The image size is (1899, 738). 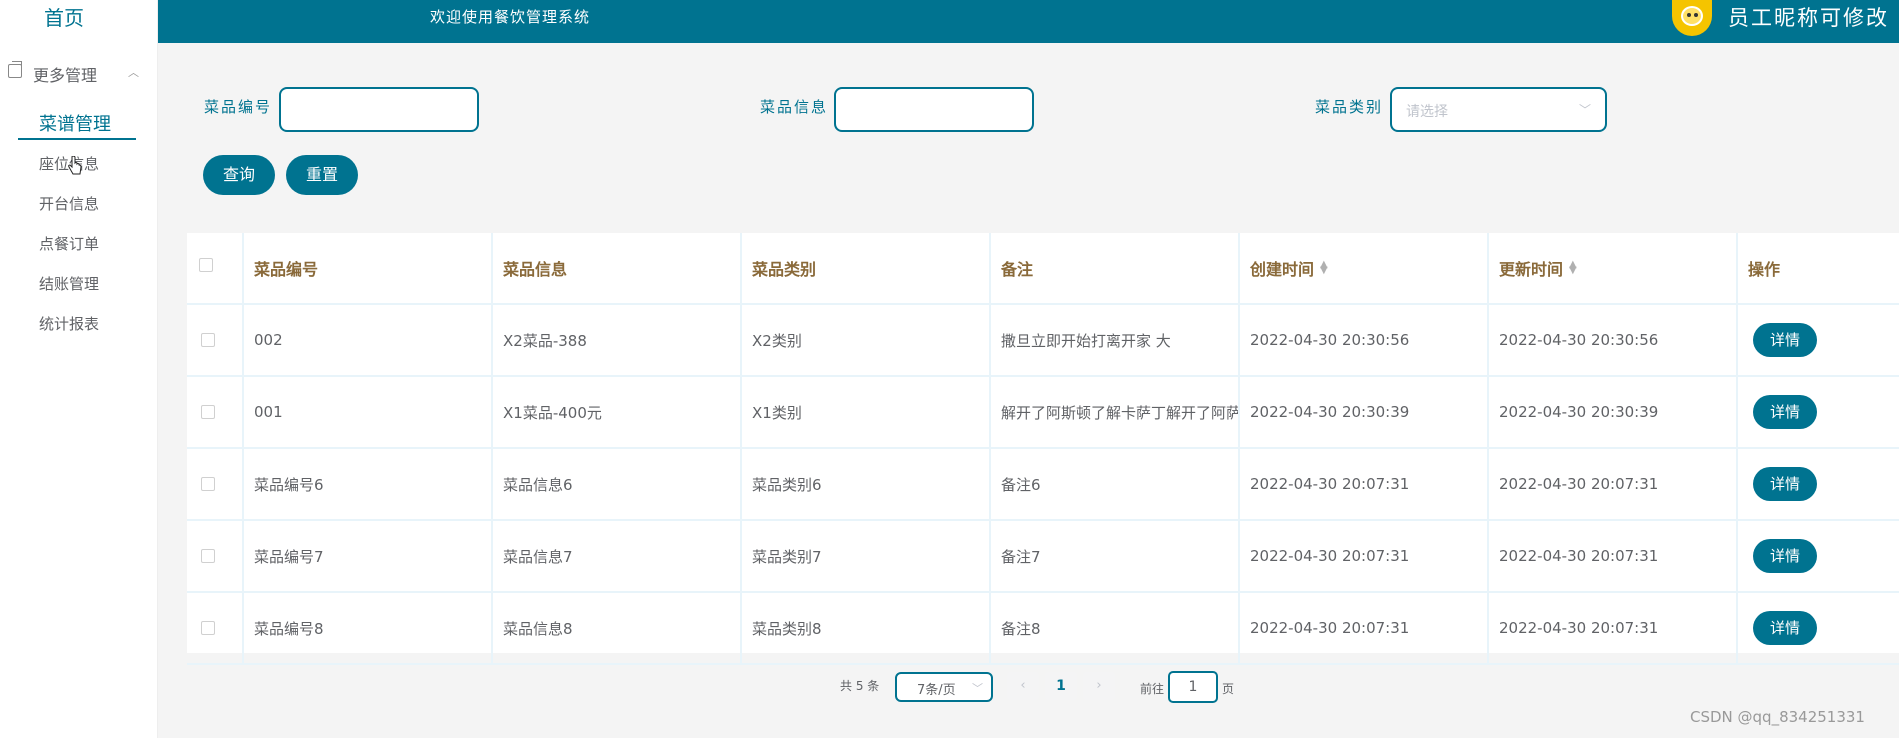 I want to click on avatar-eye-right, so click(x=1696, y=15).